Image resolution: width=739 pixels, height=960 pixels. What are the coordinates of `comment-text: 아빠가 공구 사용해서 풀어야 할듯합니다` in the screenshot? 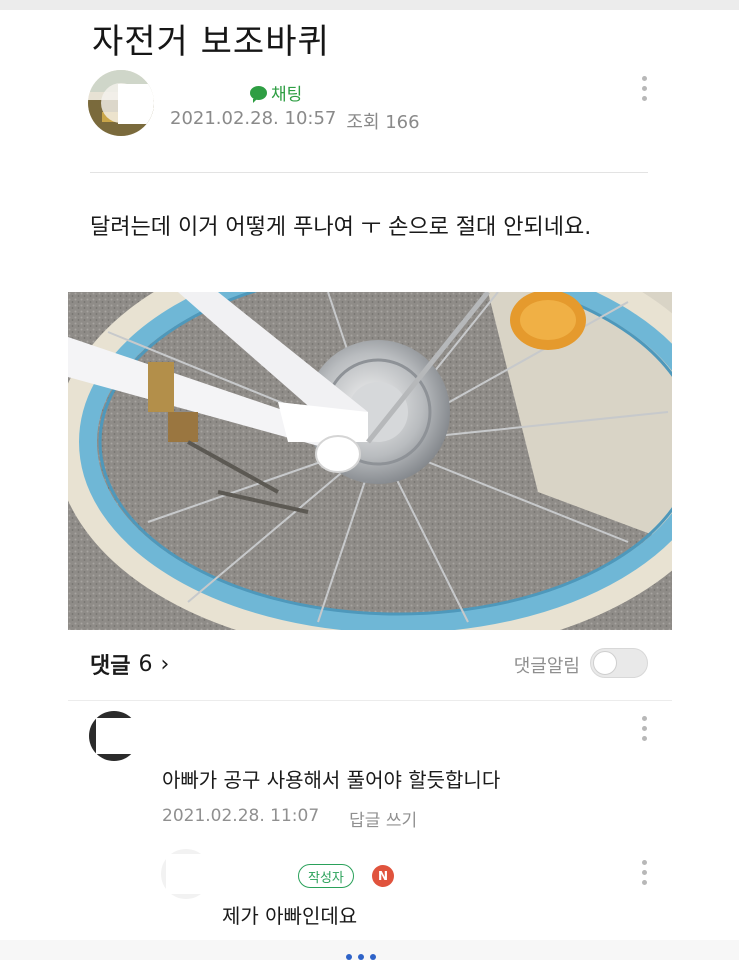 It's located at (331, 780).